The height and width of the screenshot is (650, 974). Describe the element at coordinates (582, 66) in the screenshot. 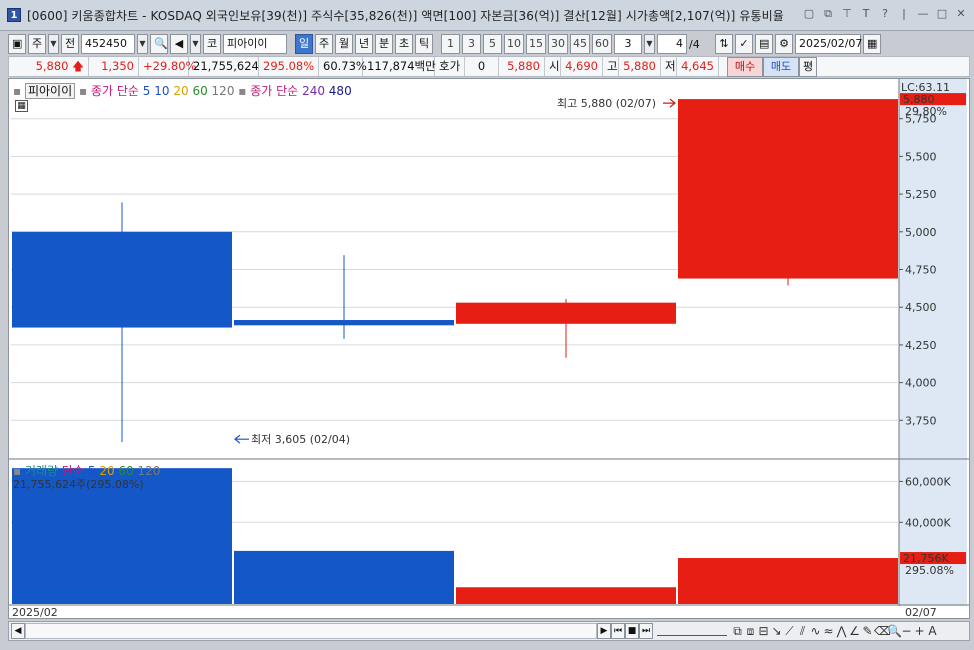

I see `open-price: 4,690` at that location.